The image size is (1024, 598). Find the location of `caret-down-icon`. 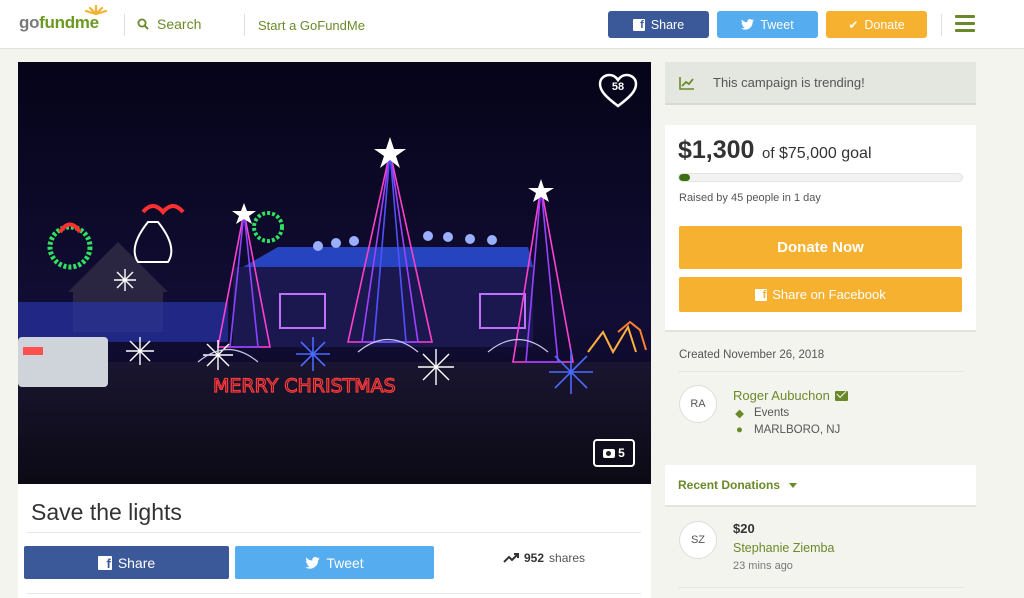

caret-down-icon is located at coordinates (793, 485).